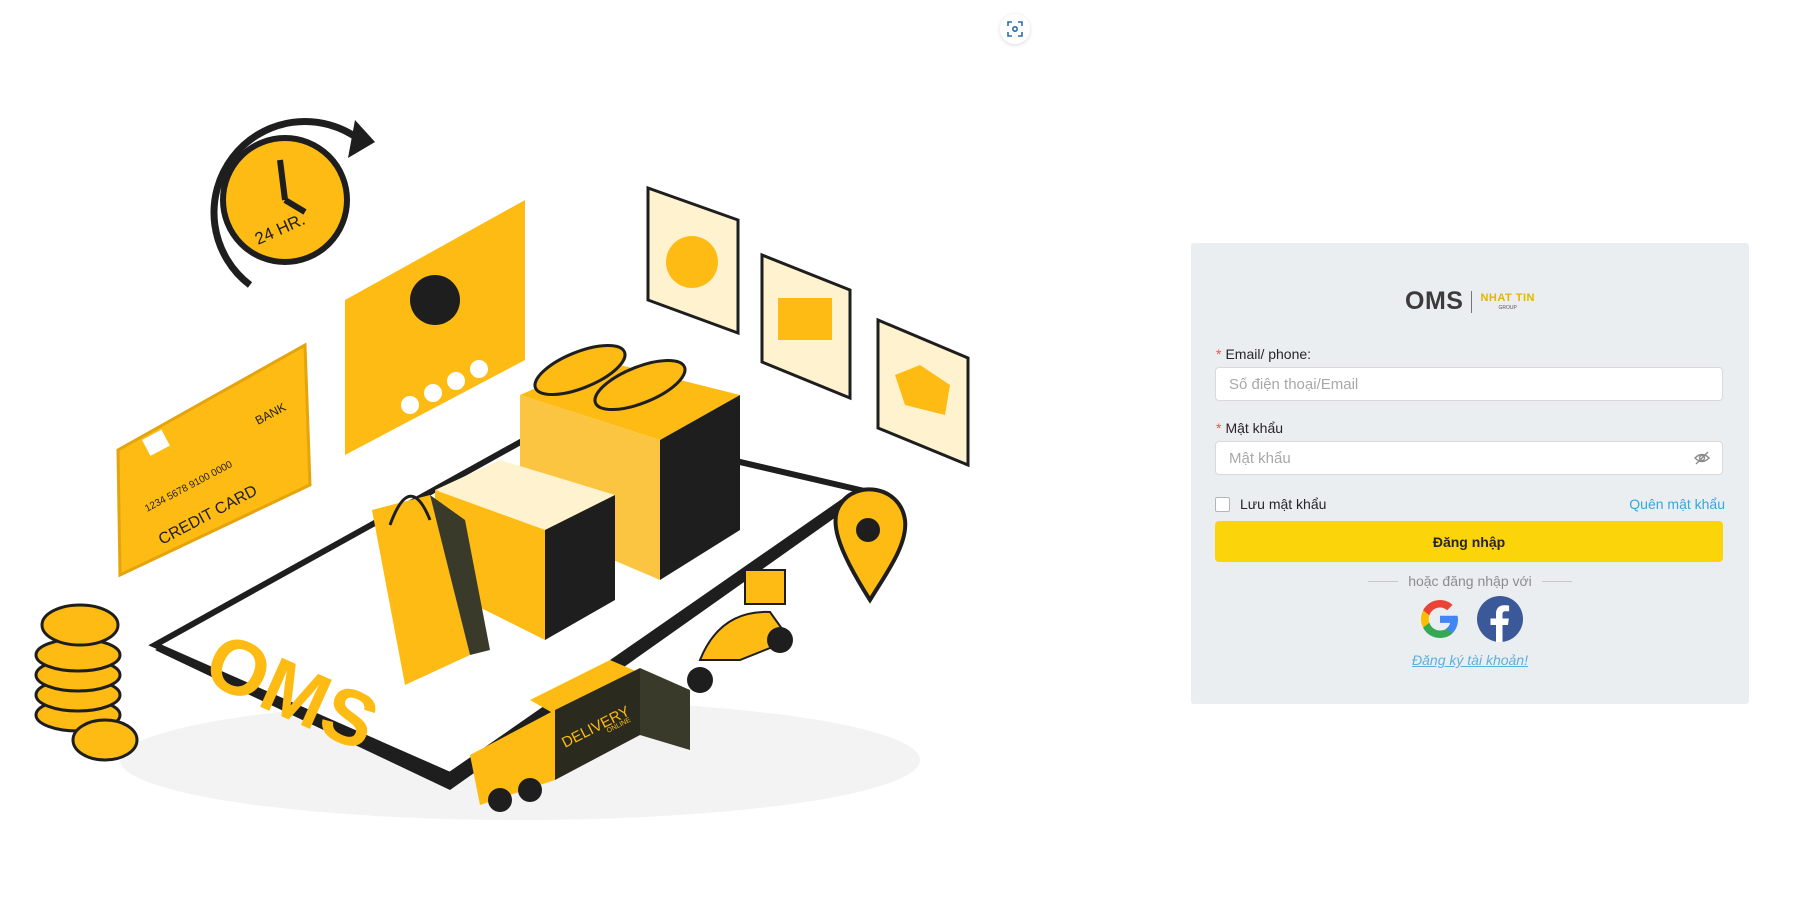 This screenshot has width=1804, height=924. I want to click on email-label: * Email/ phone:, so click(1263, 354).